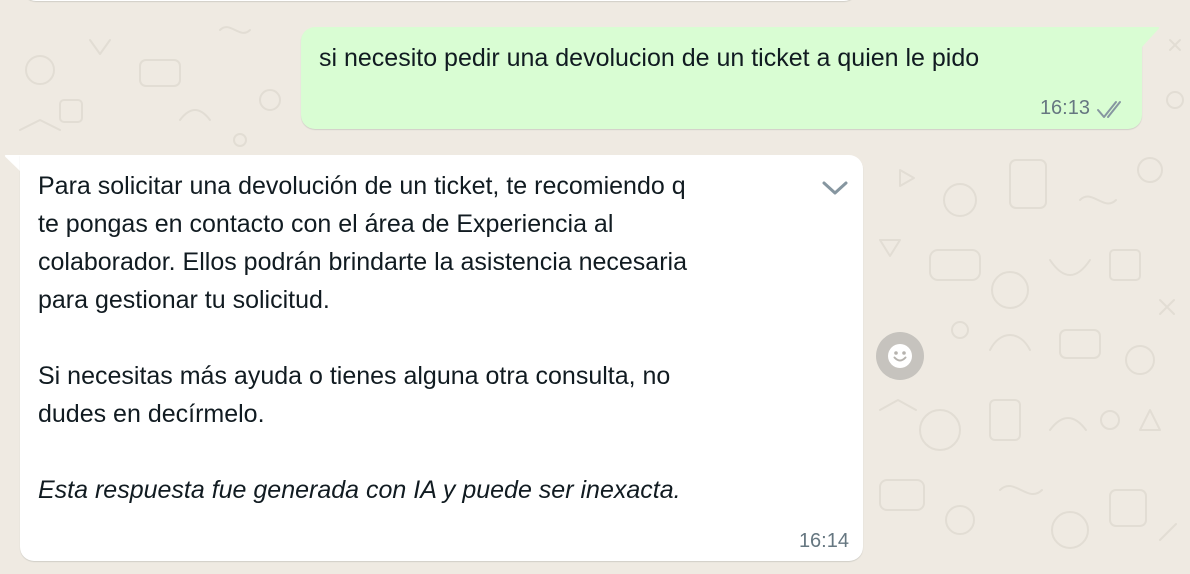 This screenshot has height=574, width=1190. I want to click on double-check-icon, so click(1109, 109).